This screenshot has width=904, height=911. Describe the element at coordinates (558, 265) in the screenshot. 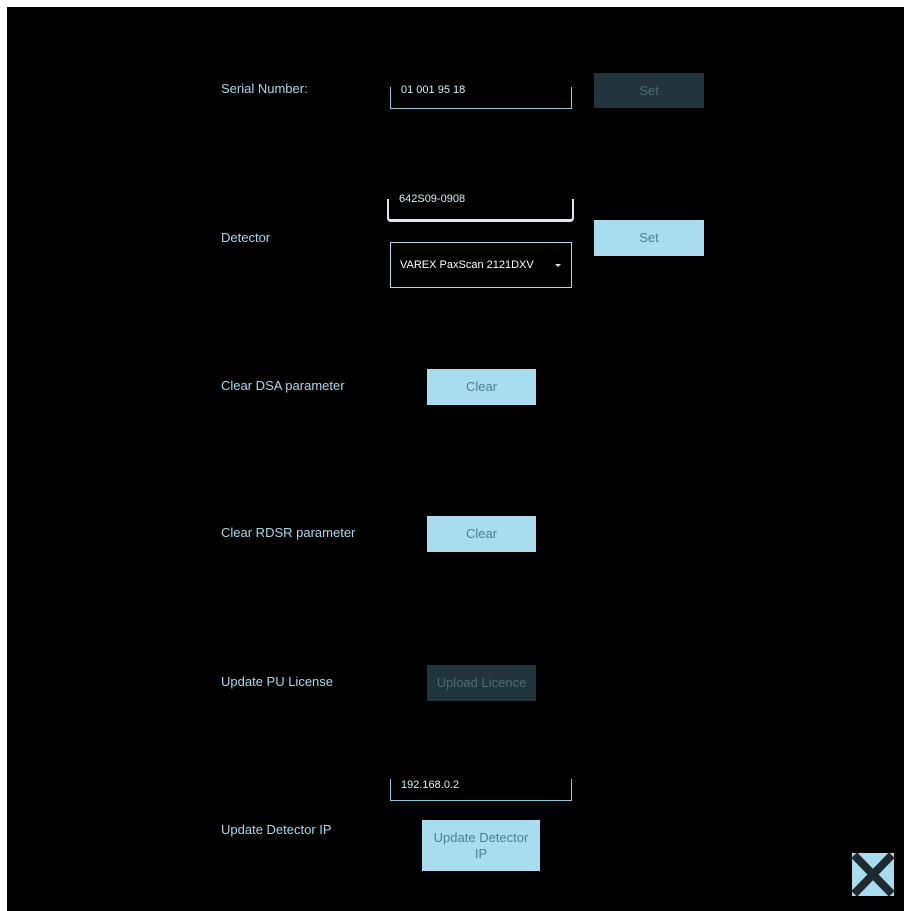

I see `chevron-down-icon` at that location.